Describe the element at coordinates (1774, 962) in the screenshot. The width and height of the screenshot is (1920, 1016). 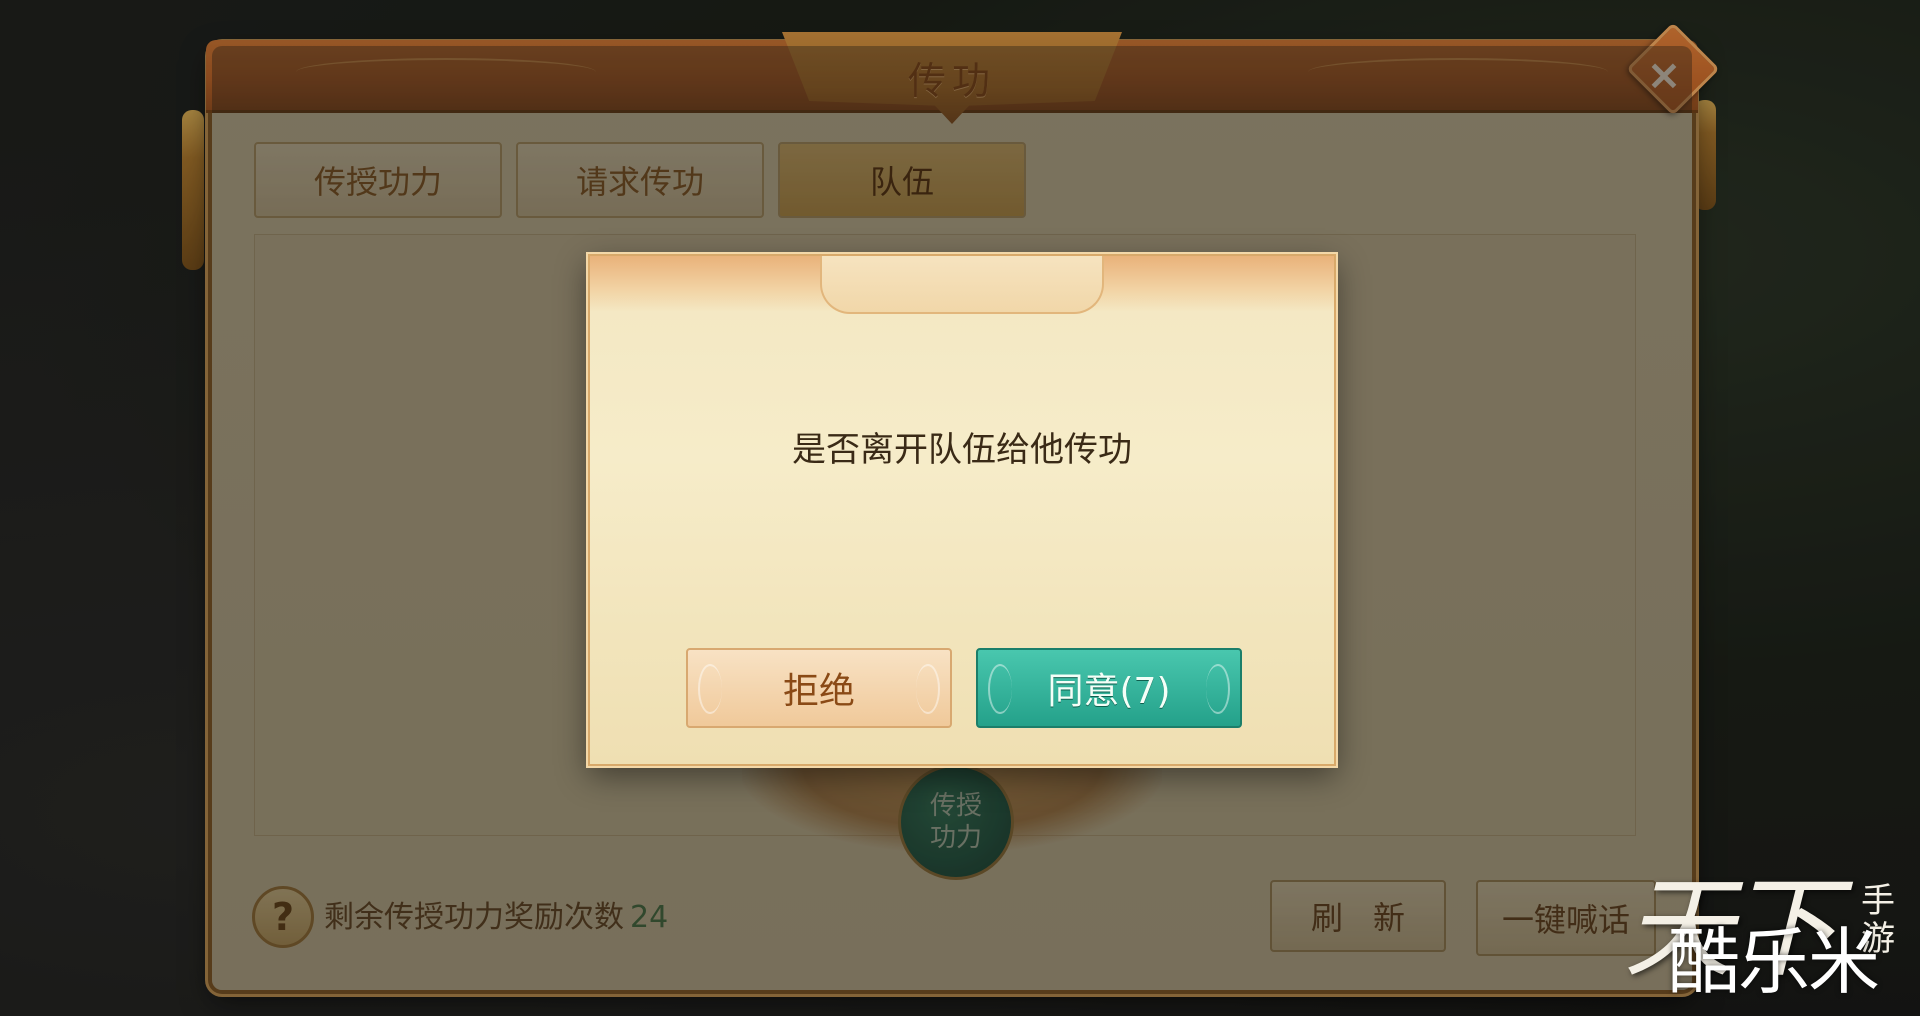
I see `site-watermark: 酷乐米` at that location.